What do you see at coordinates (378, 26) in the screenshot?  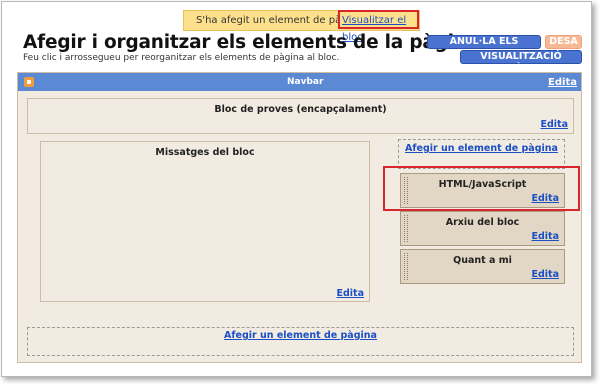 I see `view-blog-link: Visualitzar el bloc` at bounding box center [378, 26].